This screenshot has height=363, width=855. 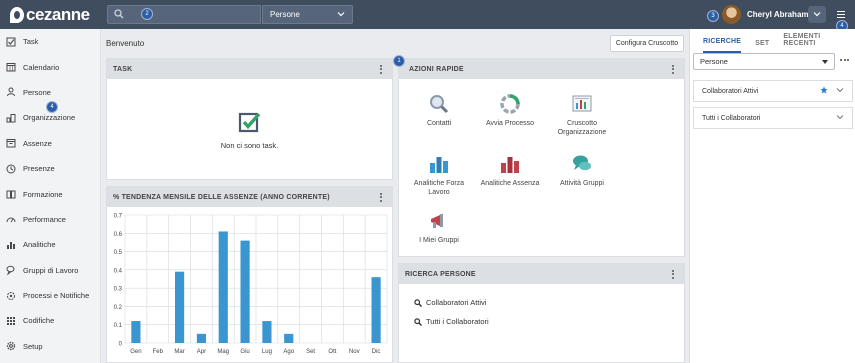 What do you see at coordinates (439, 110) in the screenshot?
I see `quick-action-contatti: Contatti` at bounding box center [439, 110].